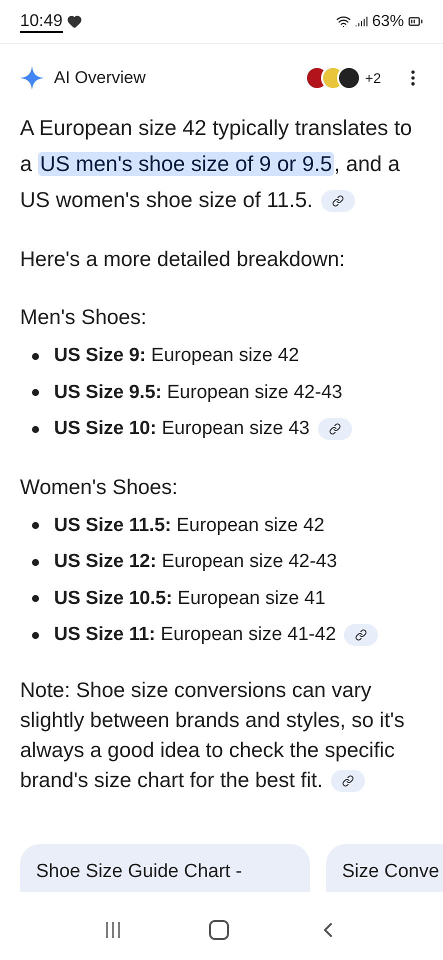  What do you see at coordinates (195, 635) in the screenshot?
I see `list-item-text: US Size 11: European size 41-42` at bounding box center [195, 635].